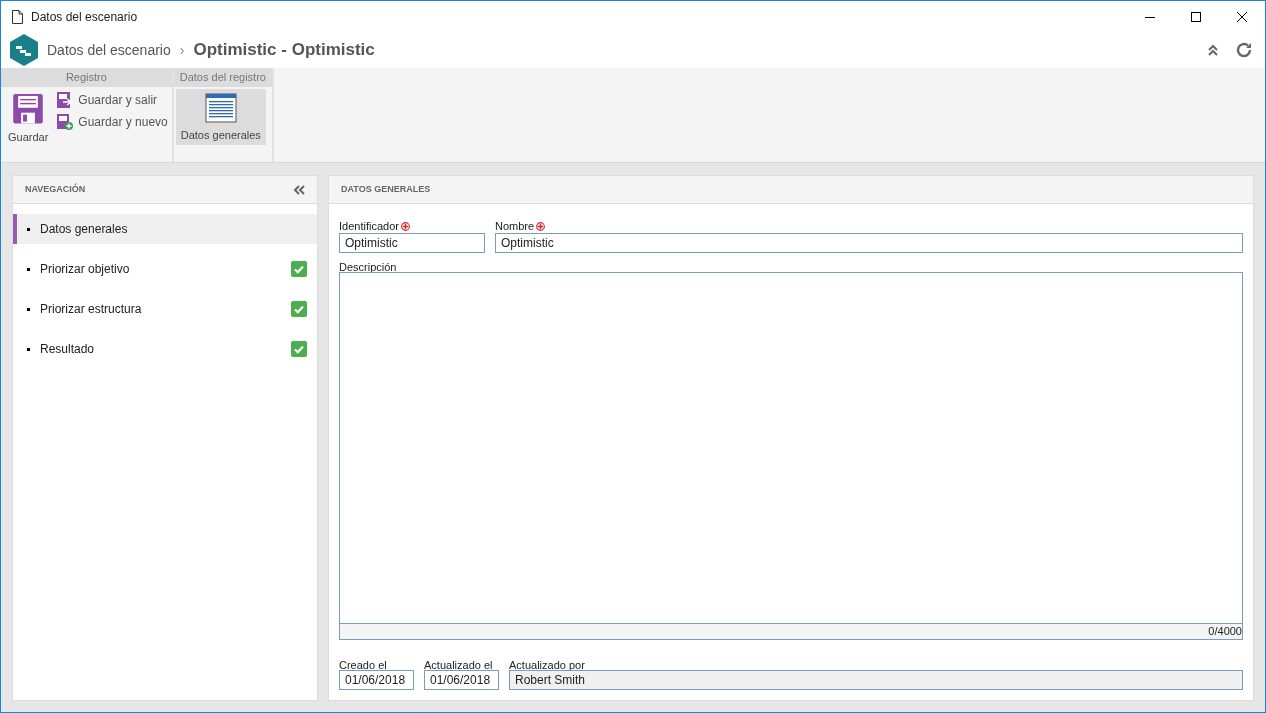  I want to click on field-label: Descripción, so click(368, 266).